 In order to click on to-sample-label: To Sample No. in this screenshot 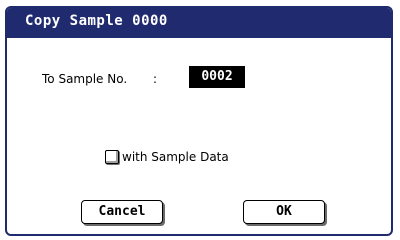, I will do `click(85, 79)`.